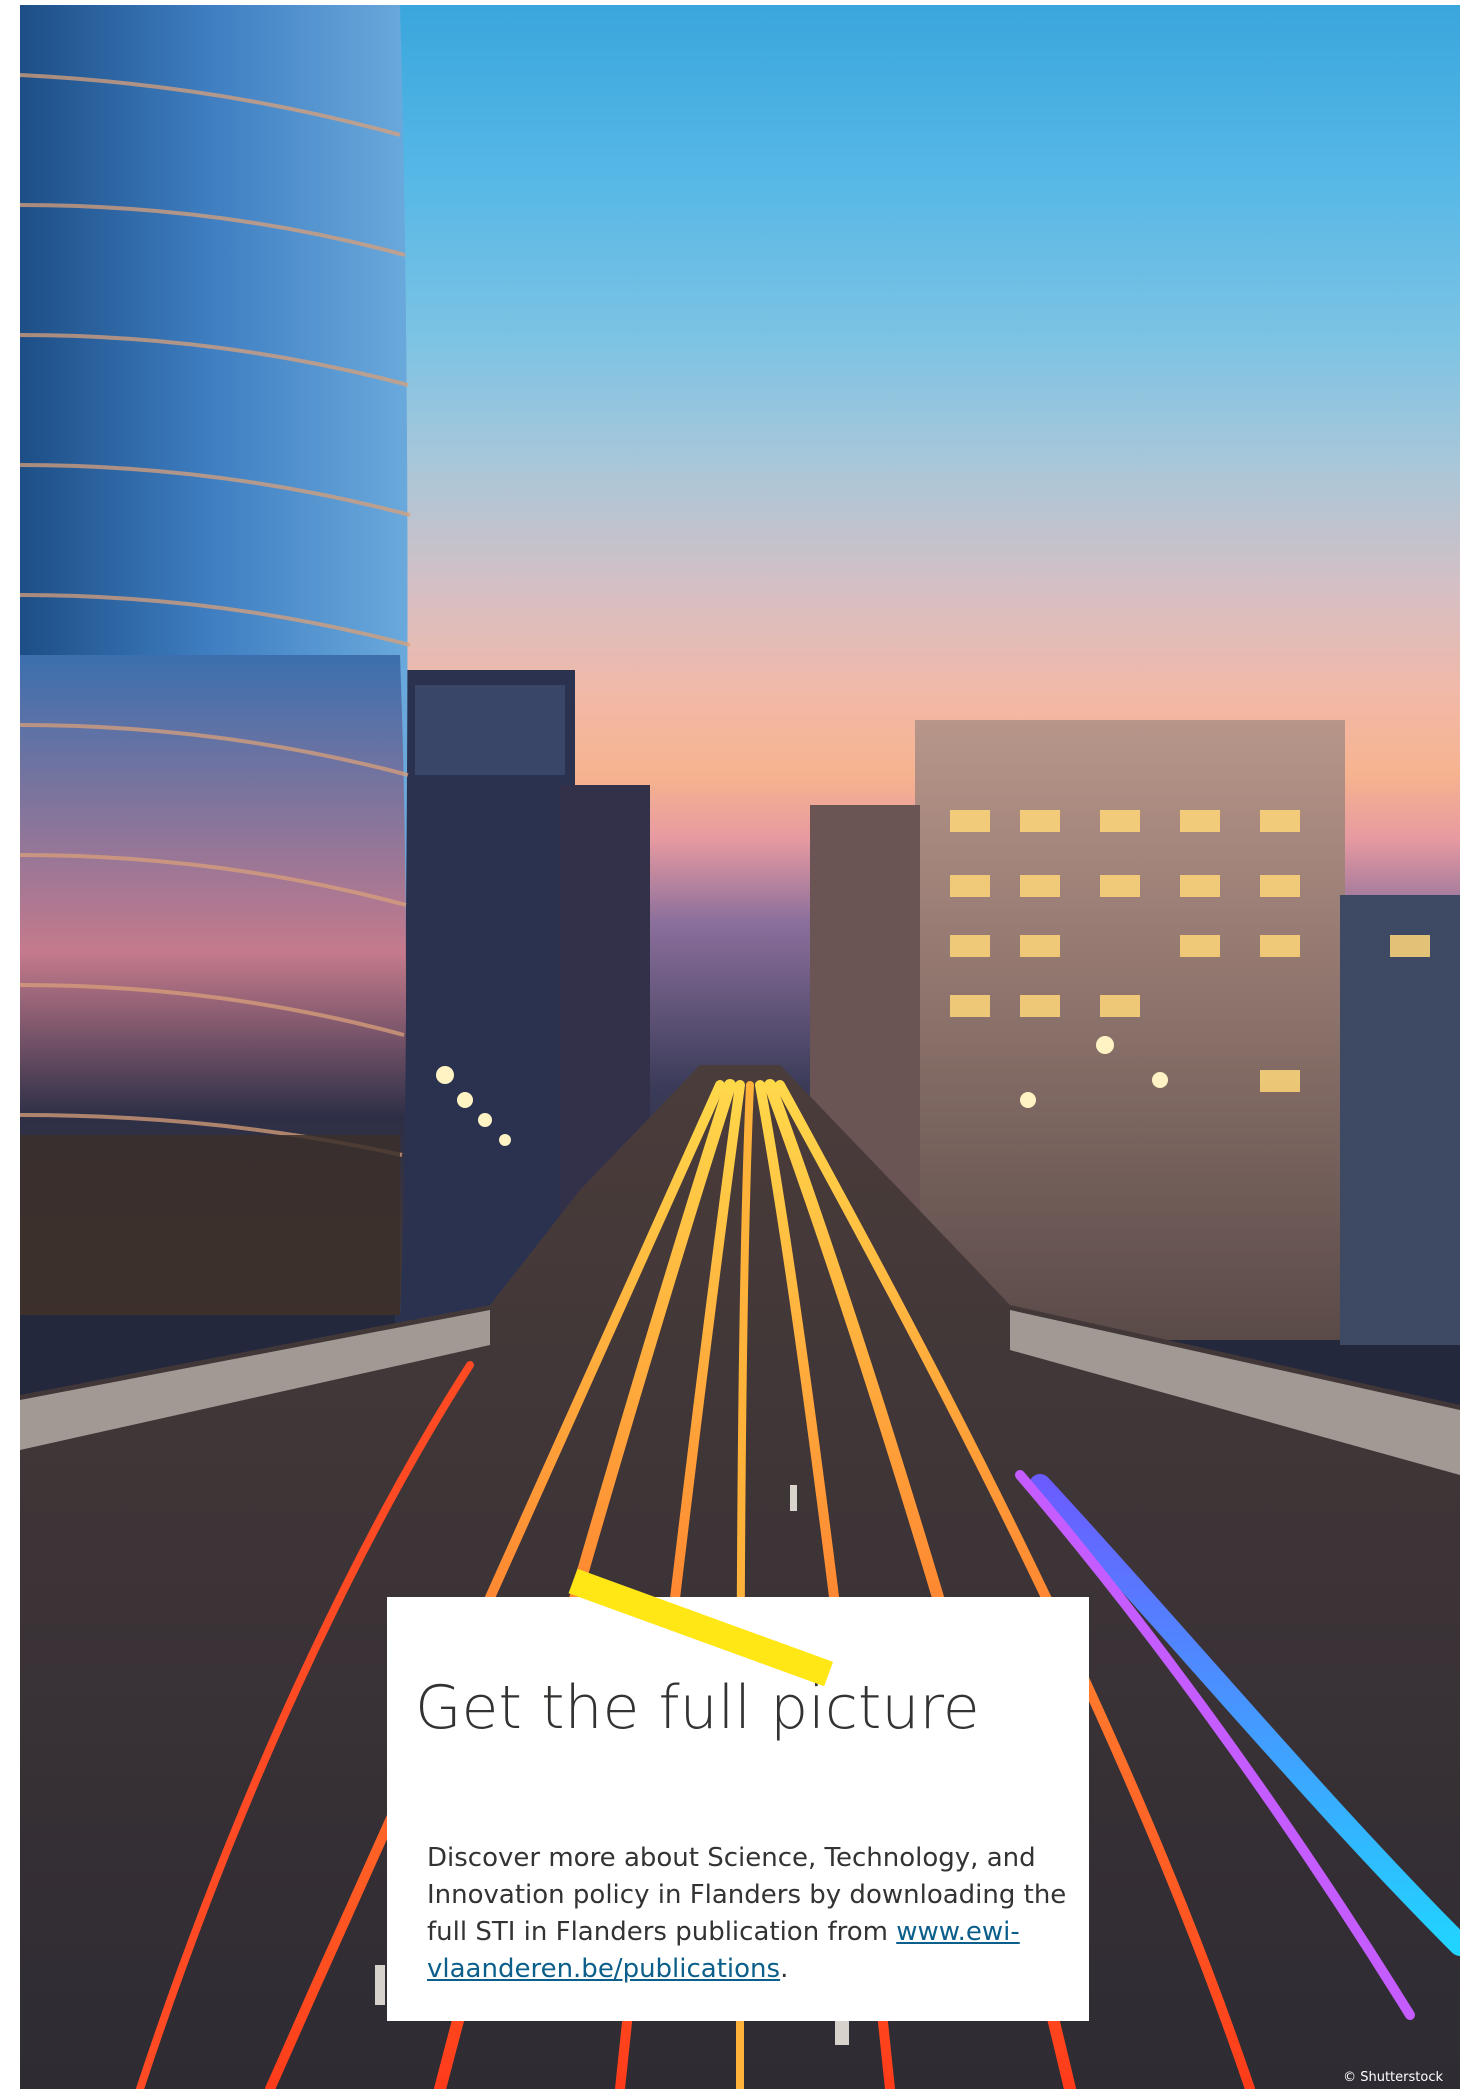 The image size is (1465, 2089). I want to click on tower-base, so click(210, 1225).